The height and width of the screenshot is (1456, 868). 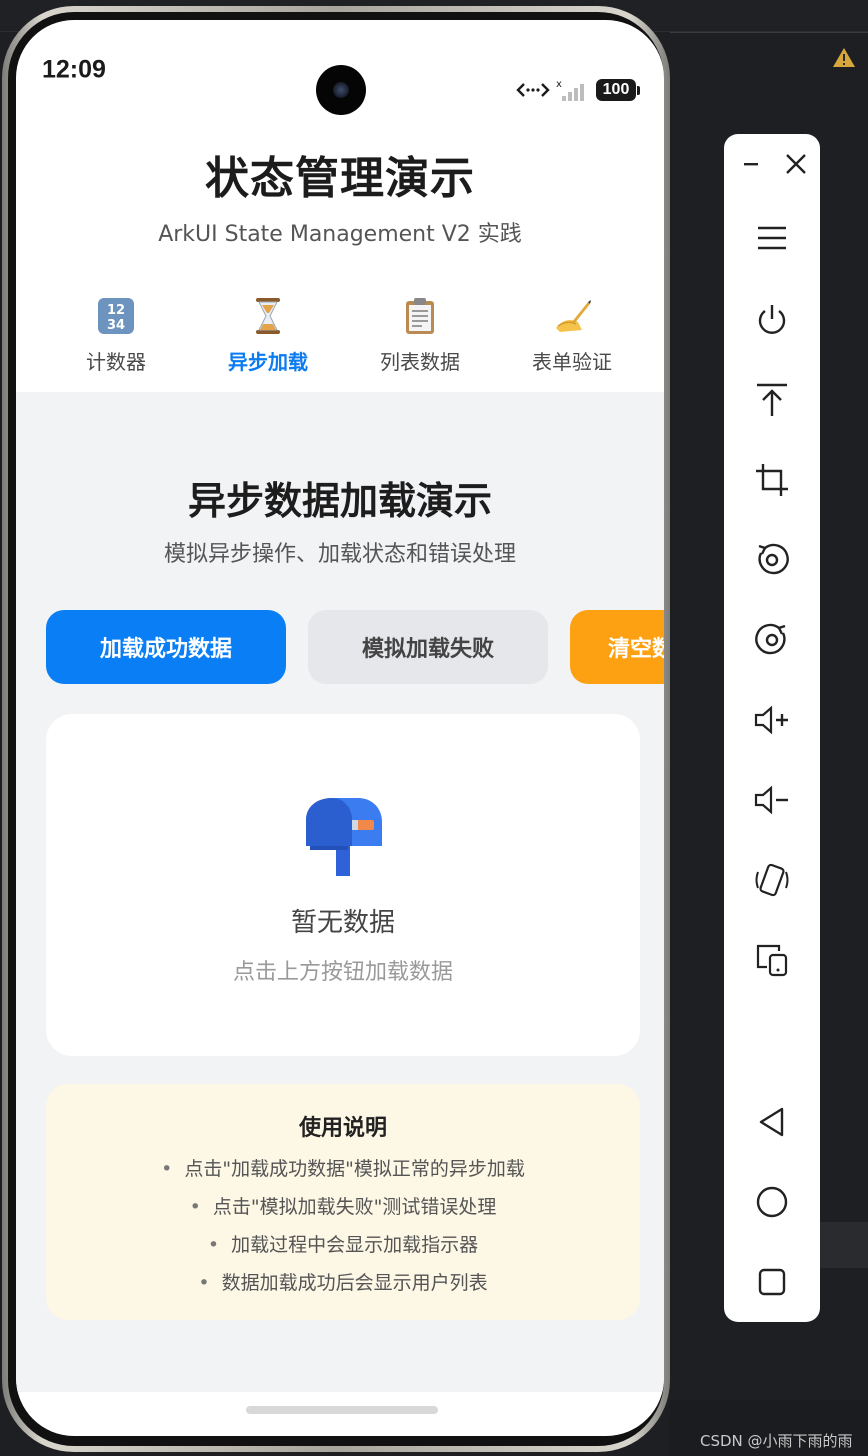 I want to click on clear-data-button: 清空数, so click(x=617, y=647).